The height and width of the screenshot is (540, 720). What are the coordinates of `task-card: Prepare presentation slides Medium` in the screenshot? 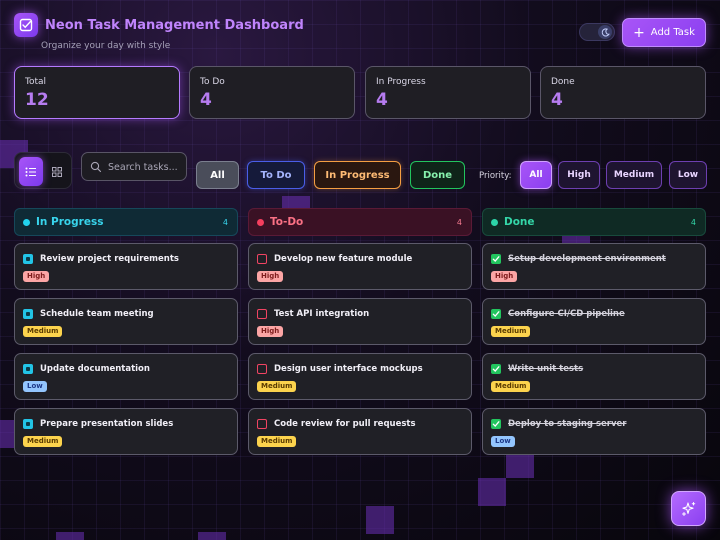 It's located at (126, 431).